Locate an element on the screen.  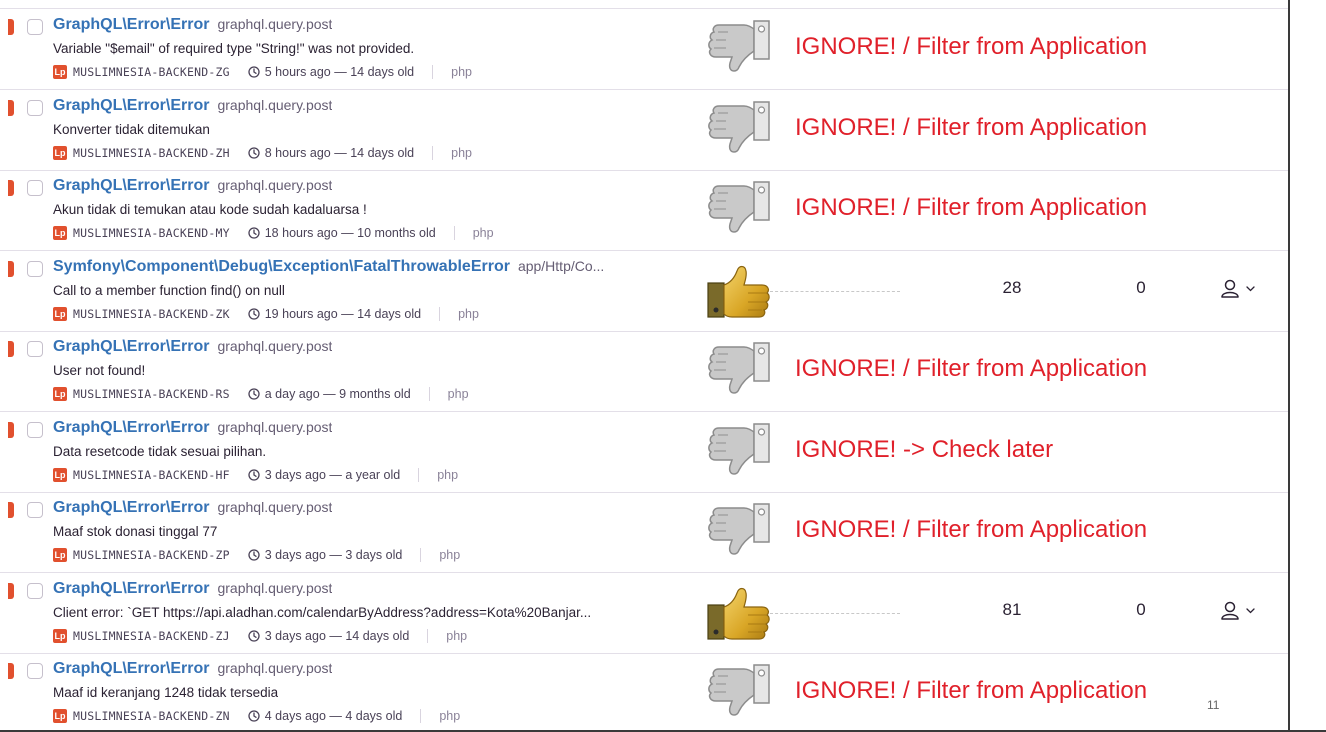
issue-message: Data resetcode tidak sesuai pilihan. is located at coordinates (160, 451).